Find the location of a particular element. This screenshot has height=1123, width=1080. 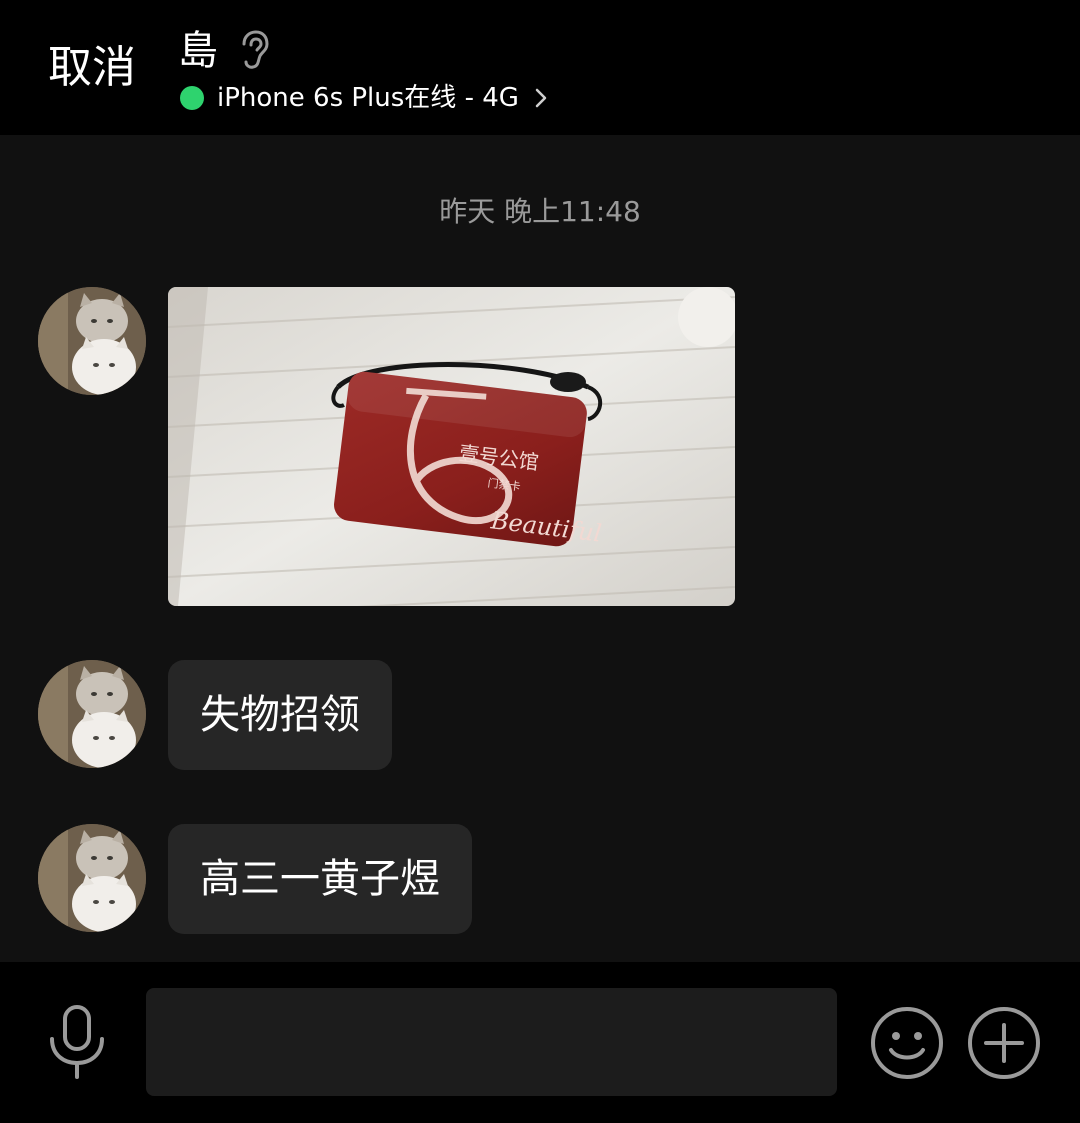

message-bubble: 失物招领 is located at coordinates (280, 715).